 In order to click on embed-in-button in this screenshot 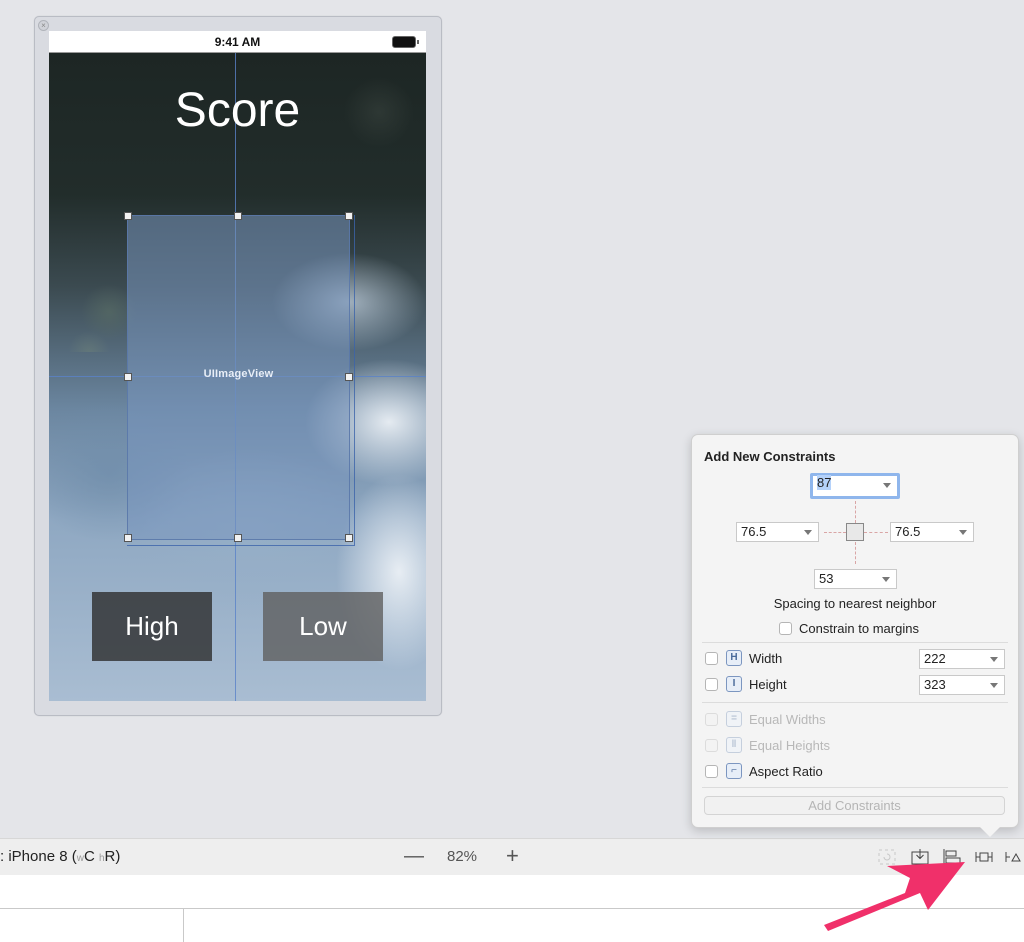, I will do `click(920, 857)`.